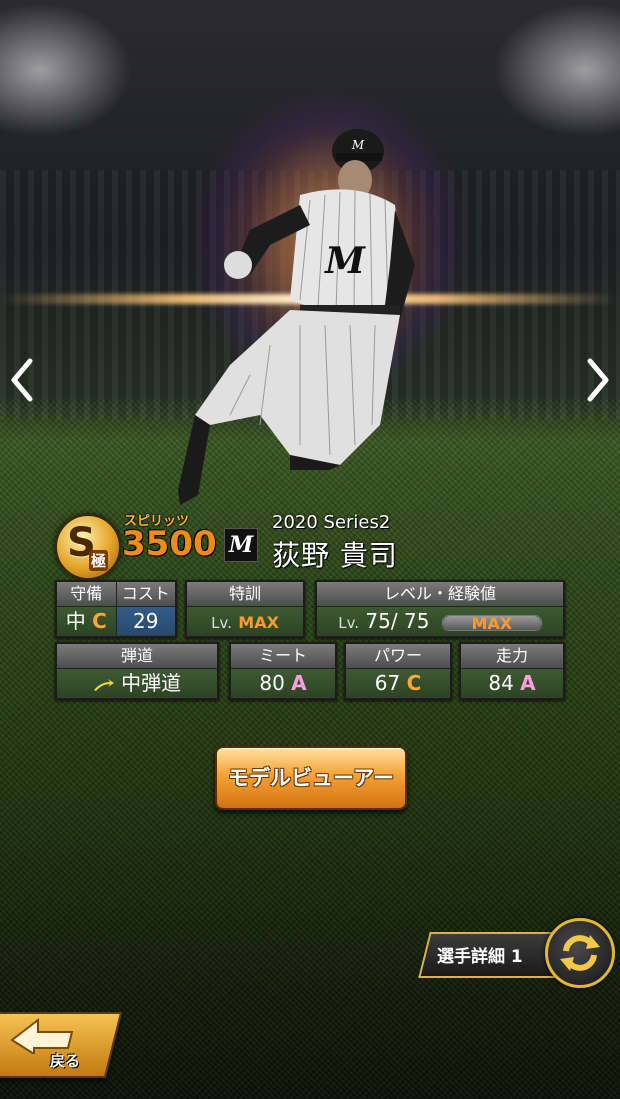 This screenshot has height=1099, width=620. I want to click on prev-player-button, so click(23, 380).